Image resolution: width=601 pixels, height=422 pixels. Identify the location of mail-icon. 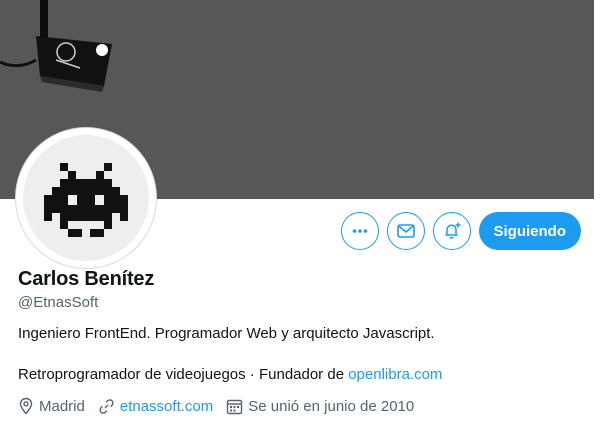
(405, 231).